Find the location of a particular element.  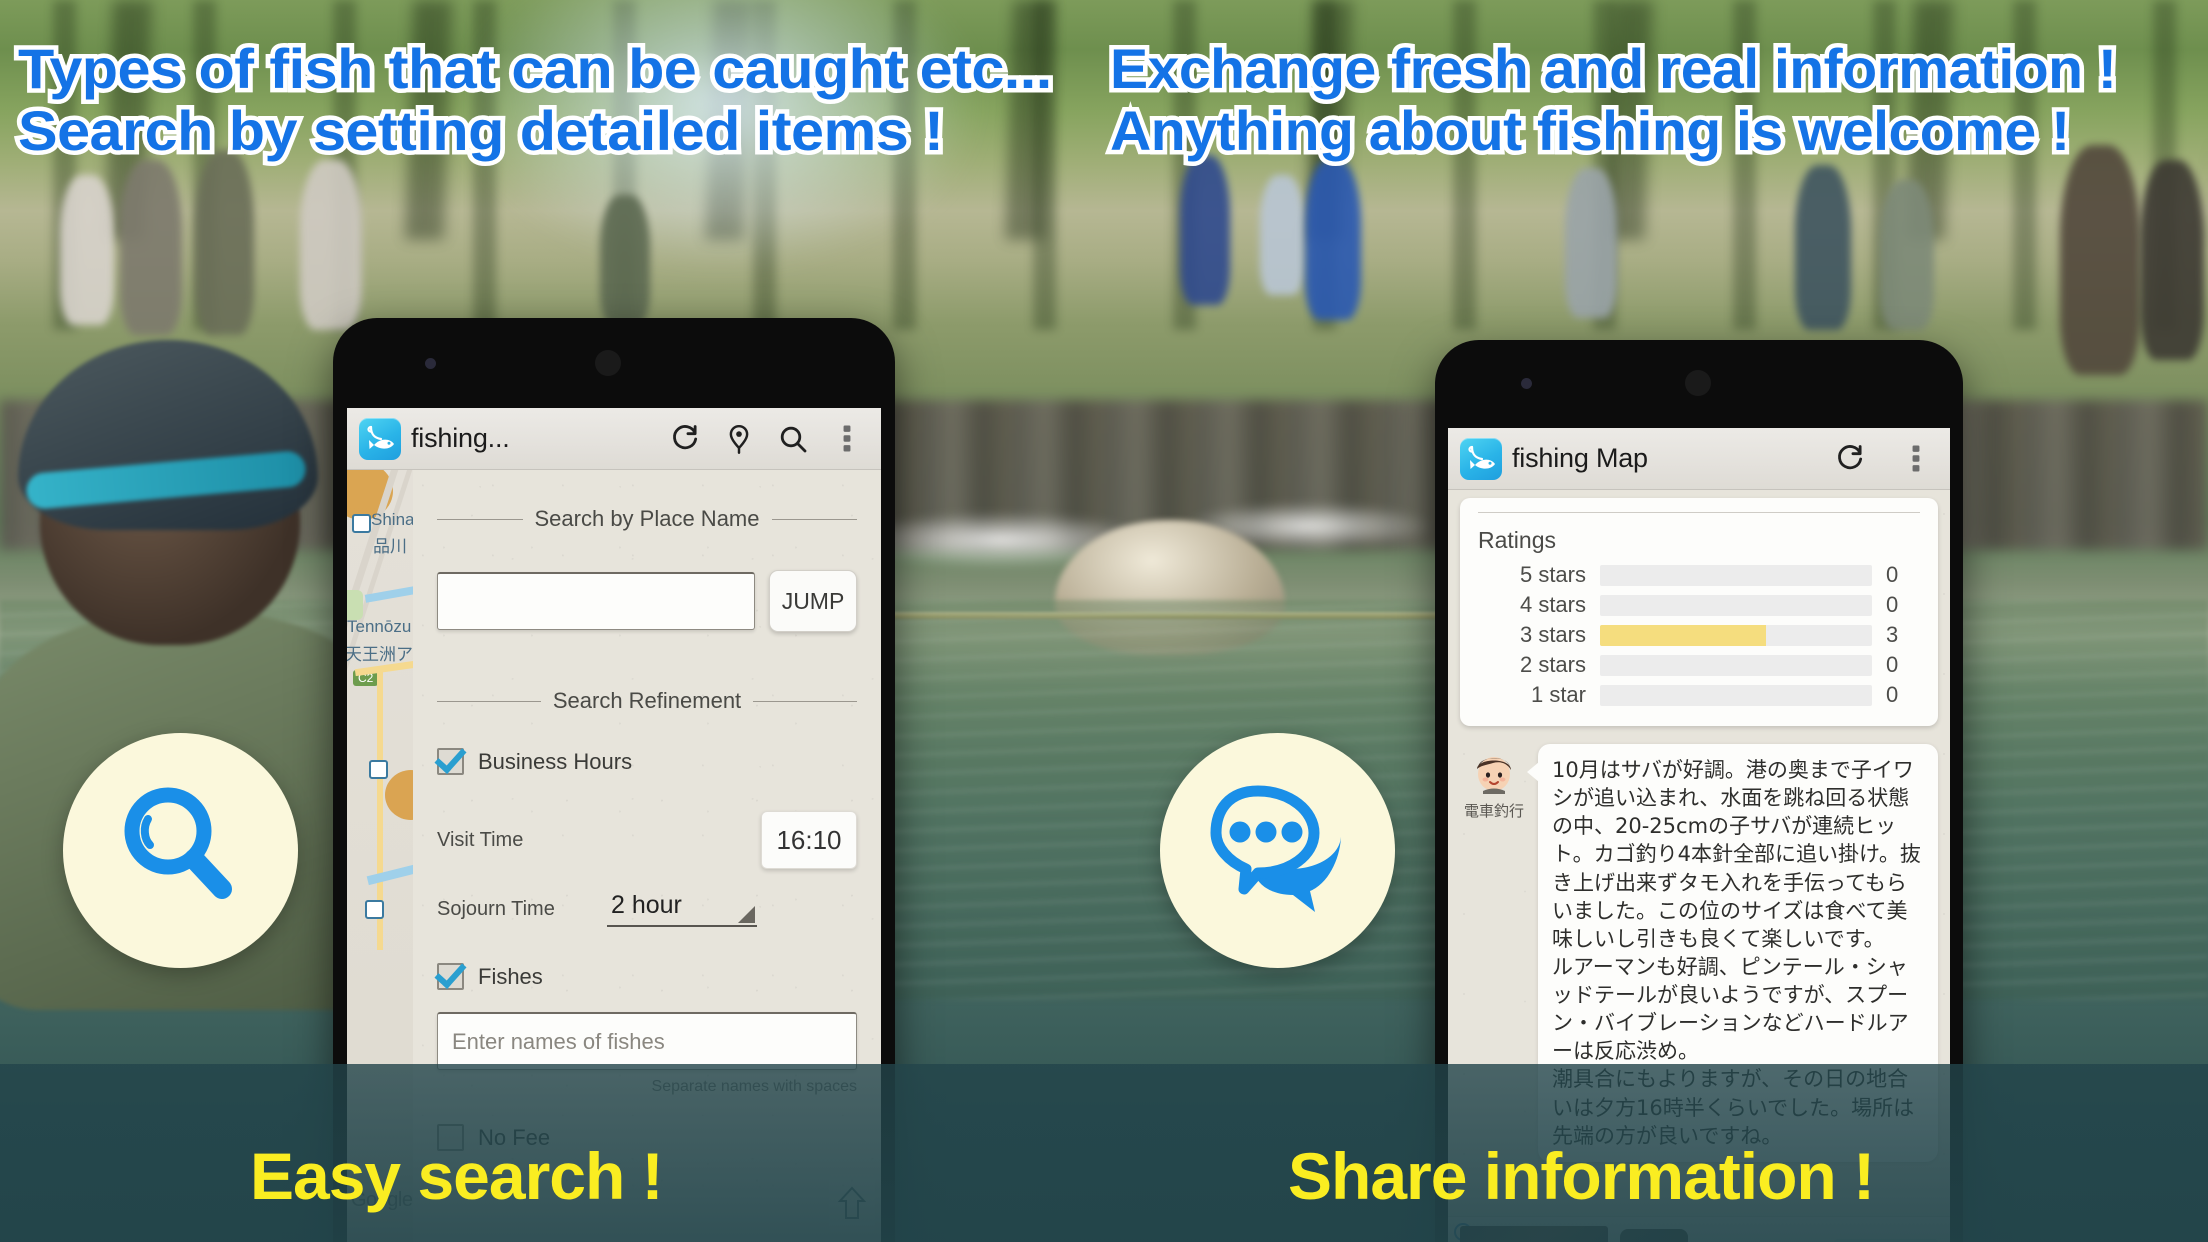

user-avatar-boy is located at coordinates (1494, 771).